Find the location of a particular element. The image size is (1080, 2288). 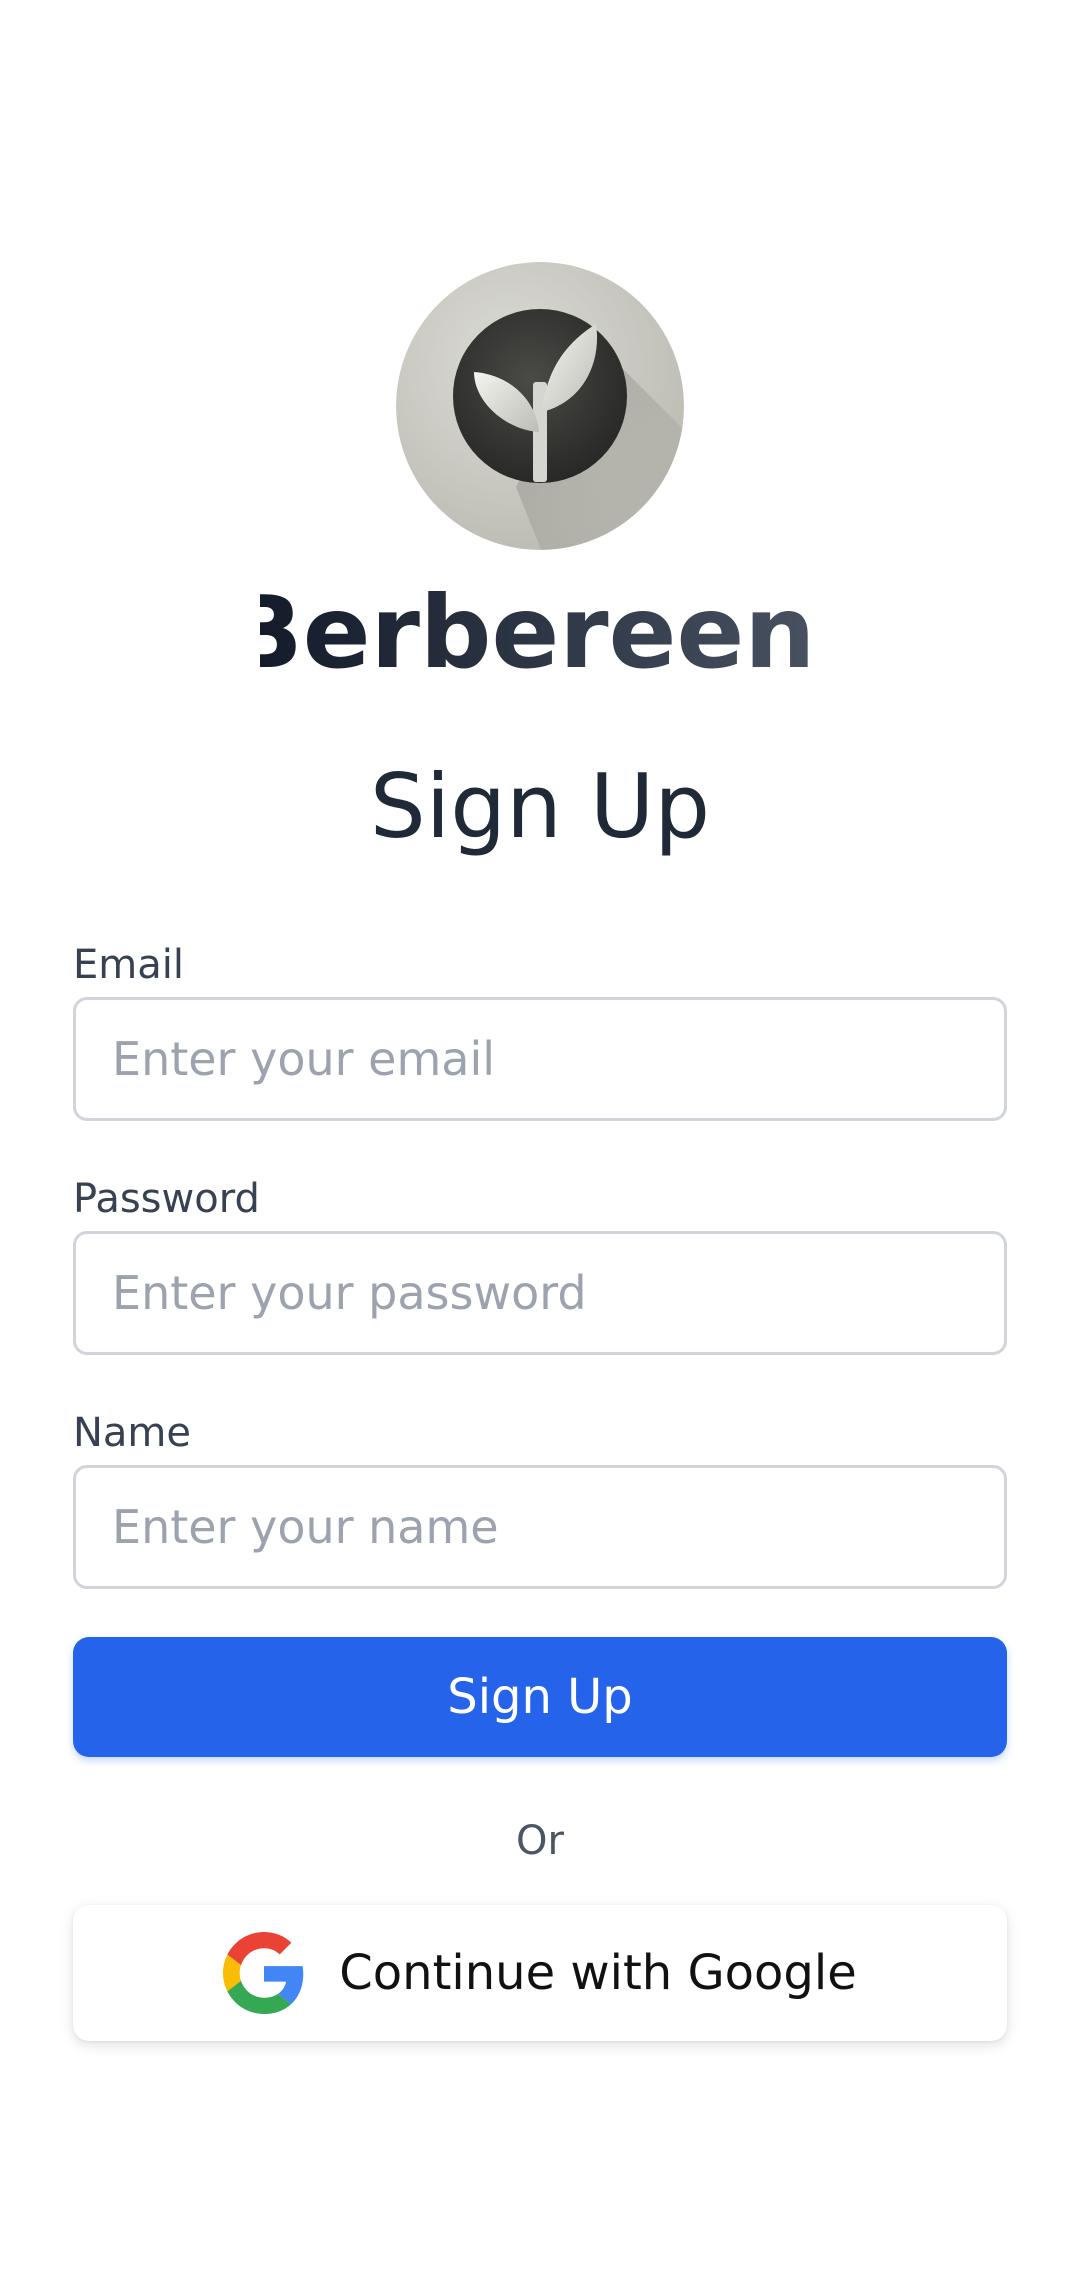

signup-button: Sign Up is located at coordinates (540, 1697).